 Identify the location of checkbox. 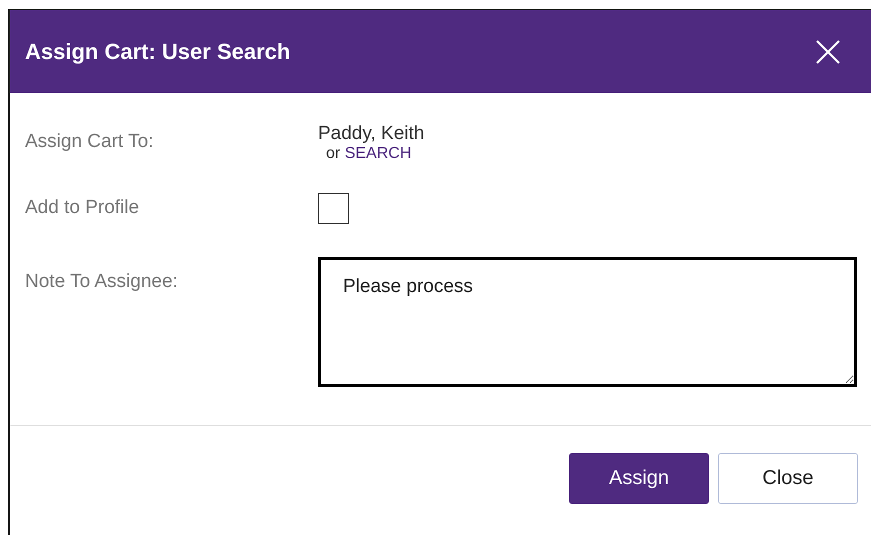
(333, 208).